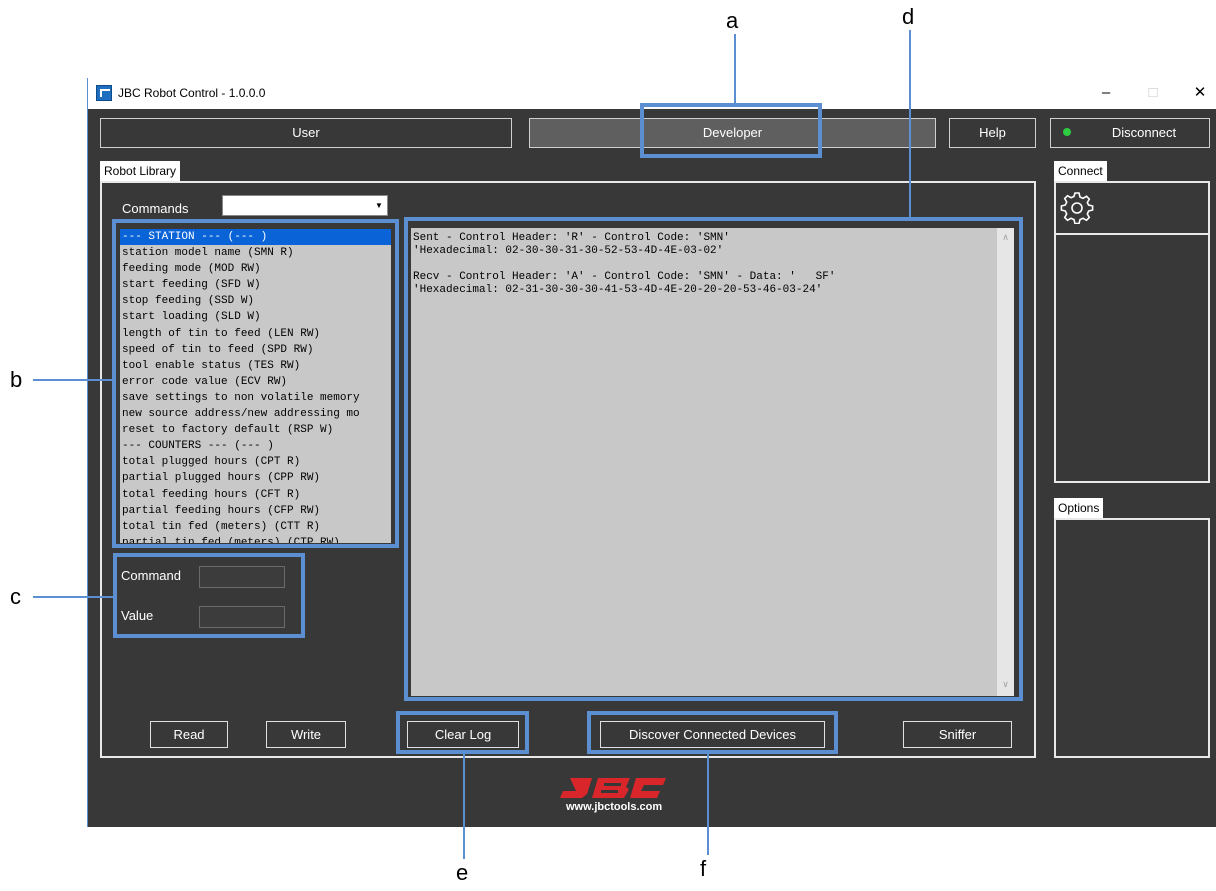 The height and width of the screenshot is (891, 1216). Describe the element at coordinates (992, 133) in the screenshot. I see `help-button: Help` at that location.